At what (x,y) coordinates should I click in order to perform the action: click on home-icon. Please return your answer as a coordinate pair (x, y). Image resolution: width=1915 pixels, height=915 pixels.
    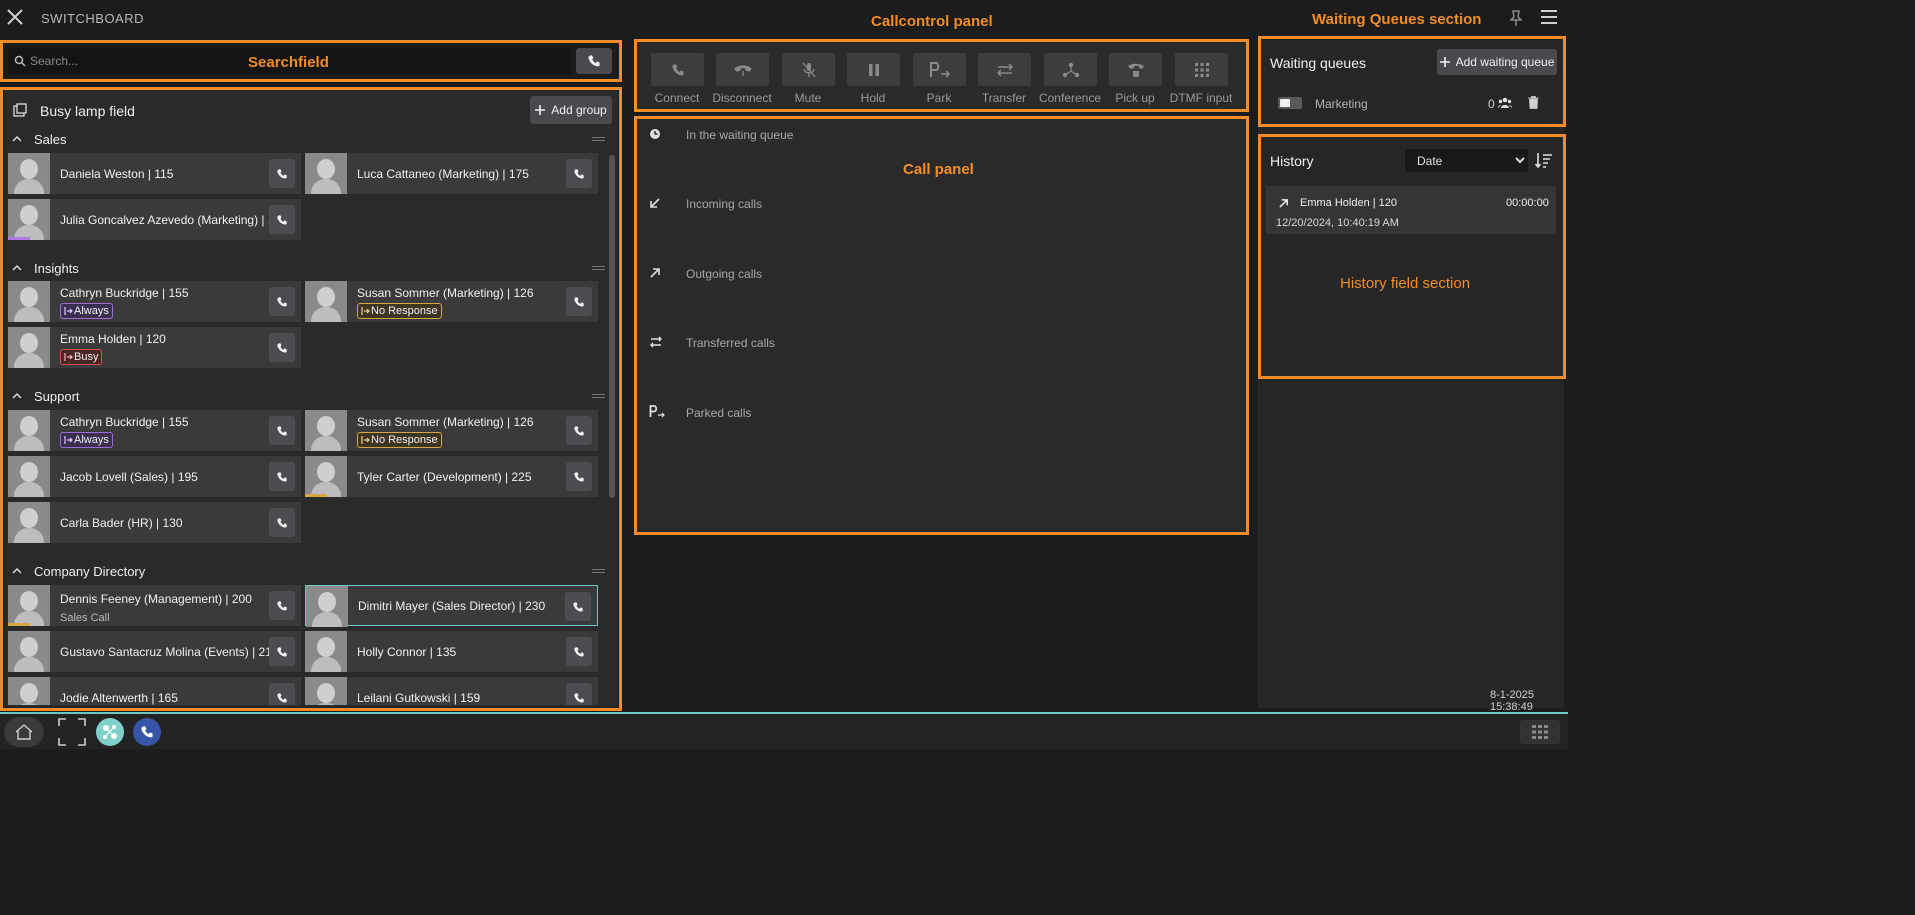
    Looking at the image, I should click on (24, 732).